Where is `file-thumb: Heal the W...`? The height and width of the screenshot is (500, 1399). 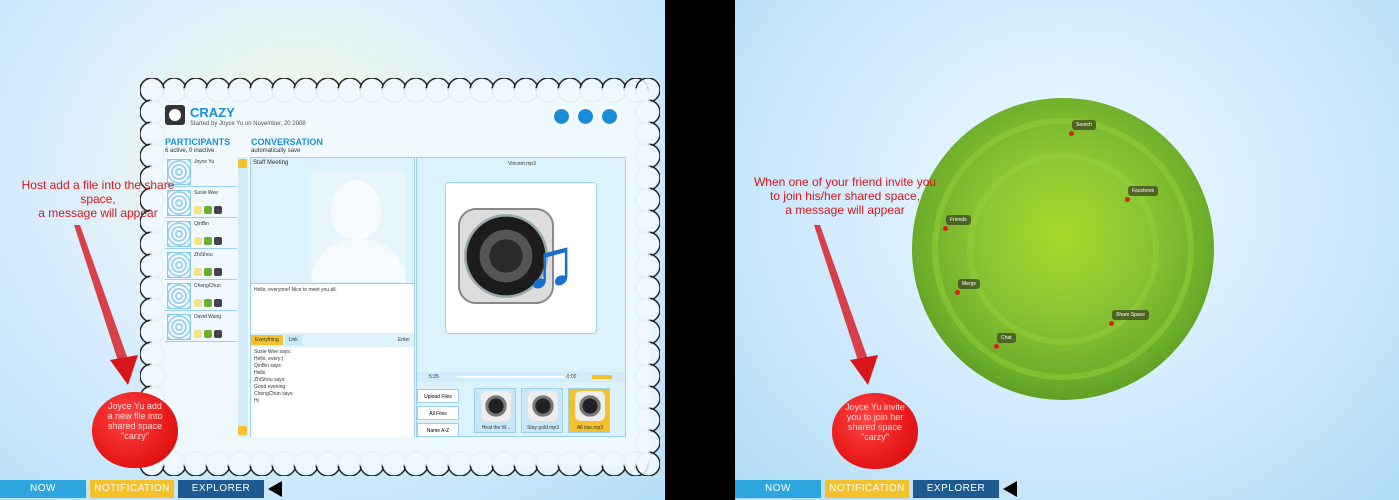
file-thumb: Heal the W... is located at coordinates (495, 410).